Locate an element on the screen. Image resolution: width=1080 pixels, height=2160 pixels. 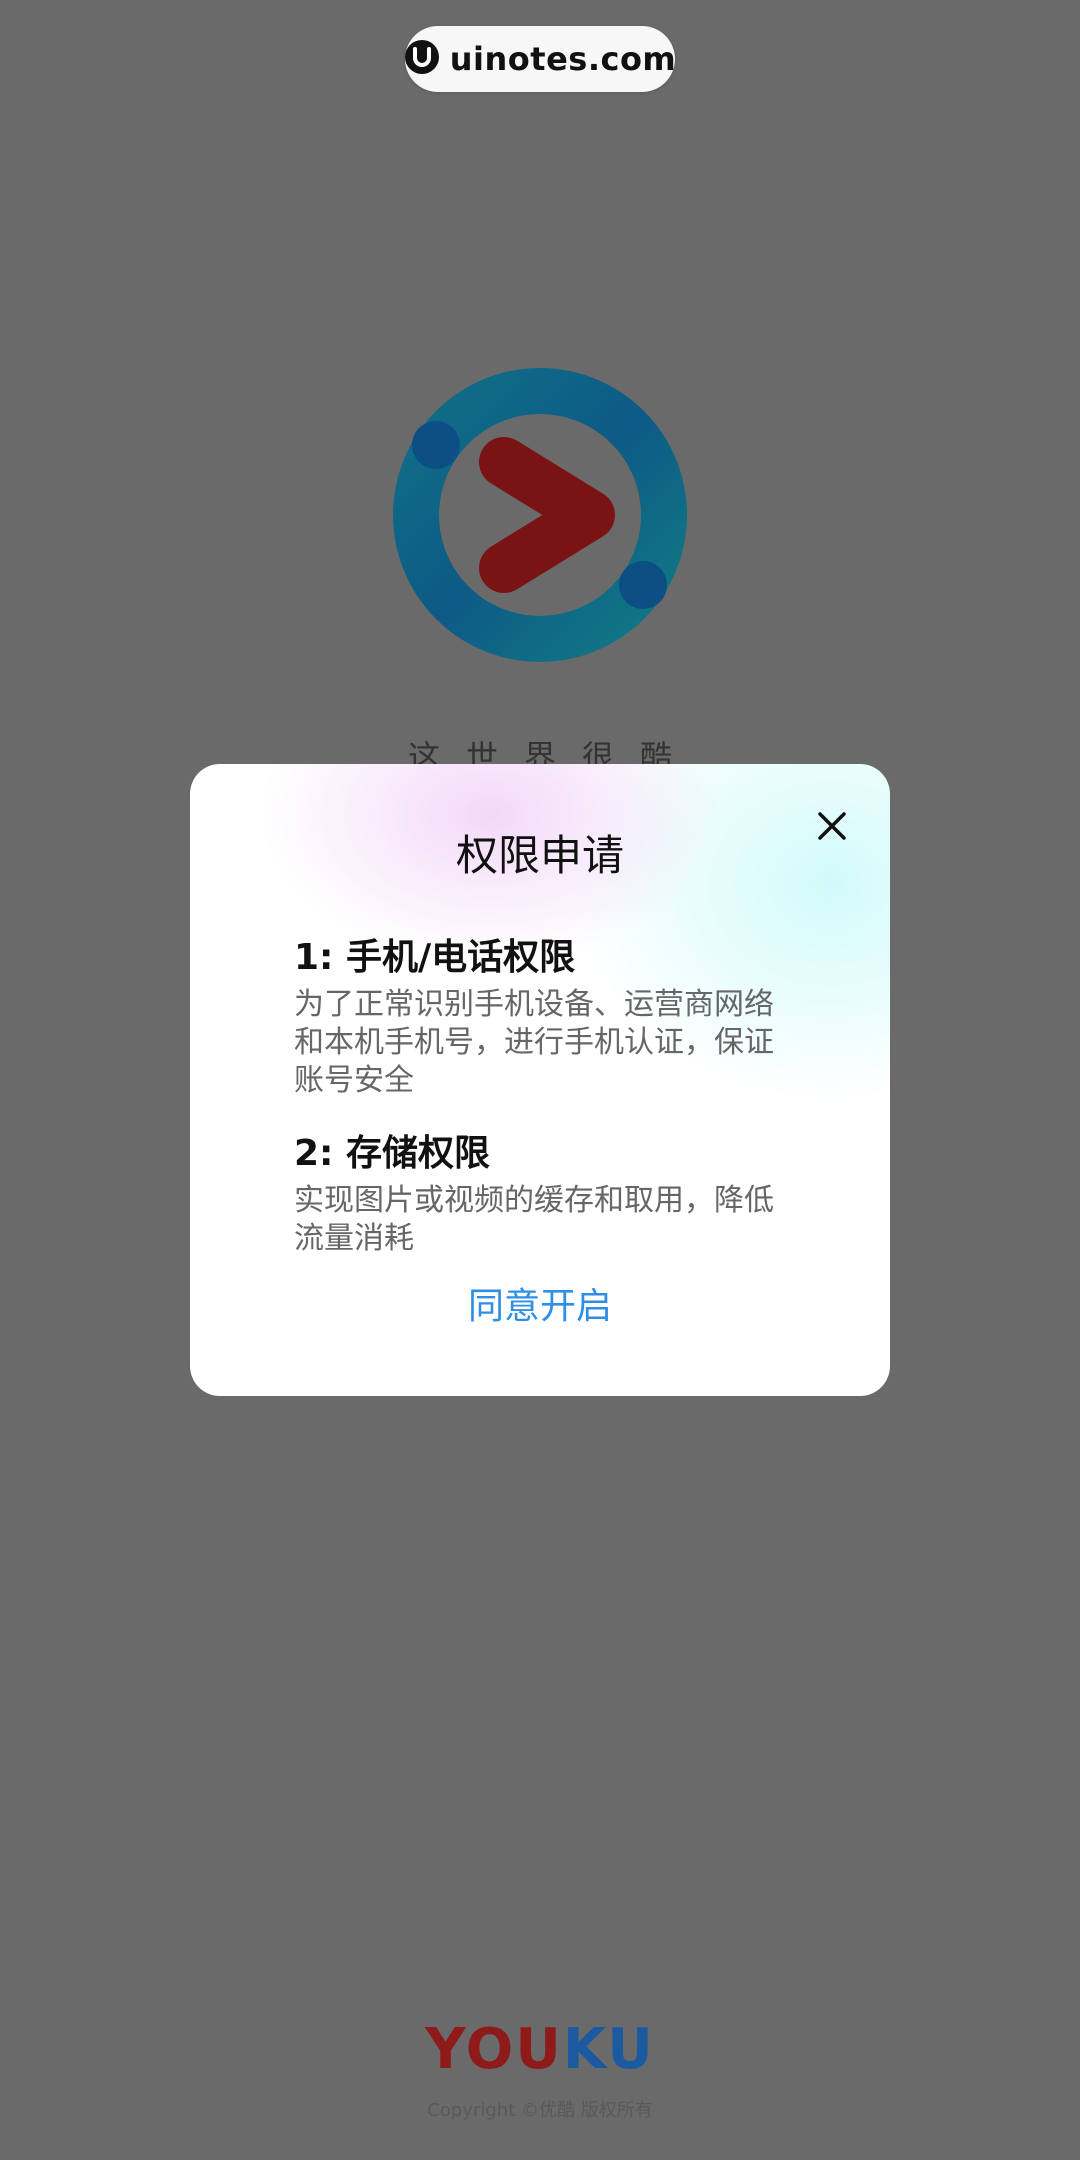
uinotes-logo-icon is located at coordinates (422, 59).